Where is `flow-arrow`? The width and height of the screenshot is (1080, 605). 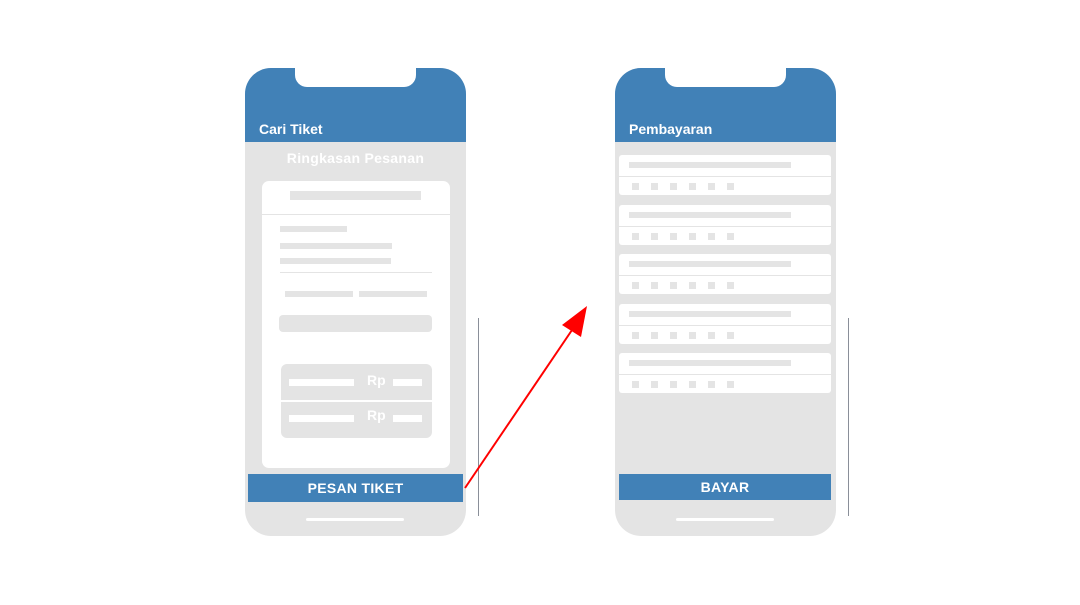
flow-arrow is located at coordinates (525, 397).